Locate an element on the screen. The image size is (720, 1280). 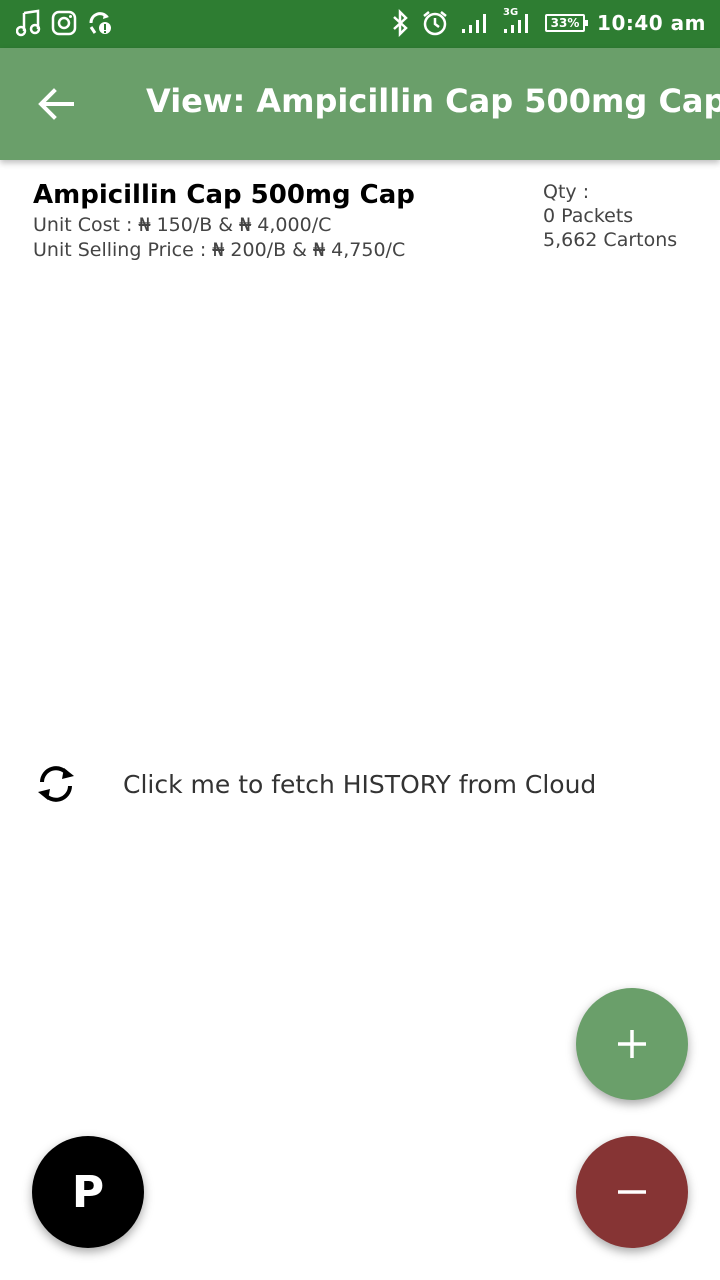
app-bar: View: Ampicillin Cap 500mg Cap is located at coordinates (360, 104).